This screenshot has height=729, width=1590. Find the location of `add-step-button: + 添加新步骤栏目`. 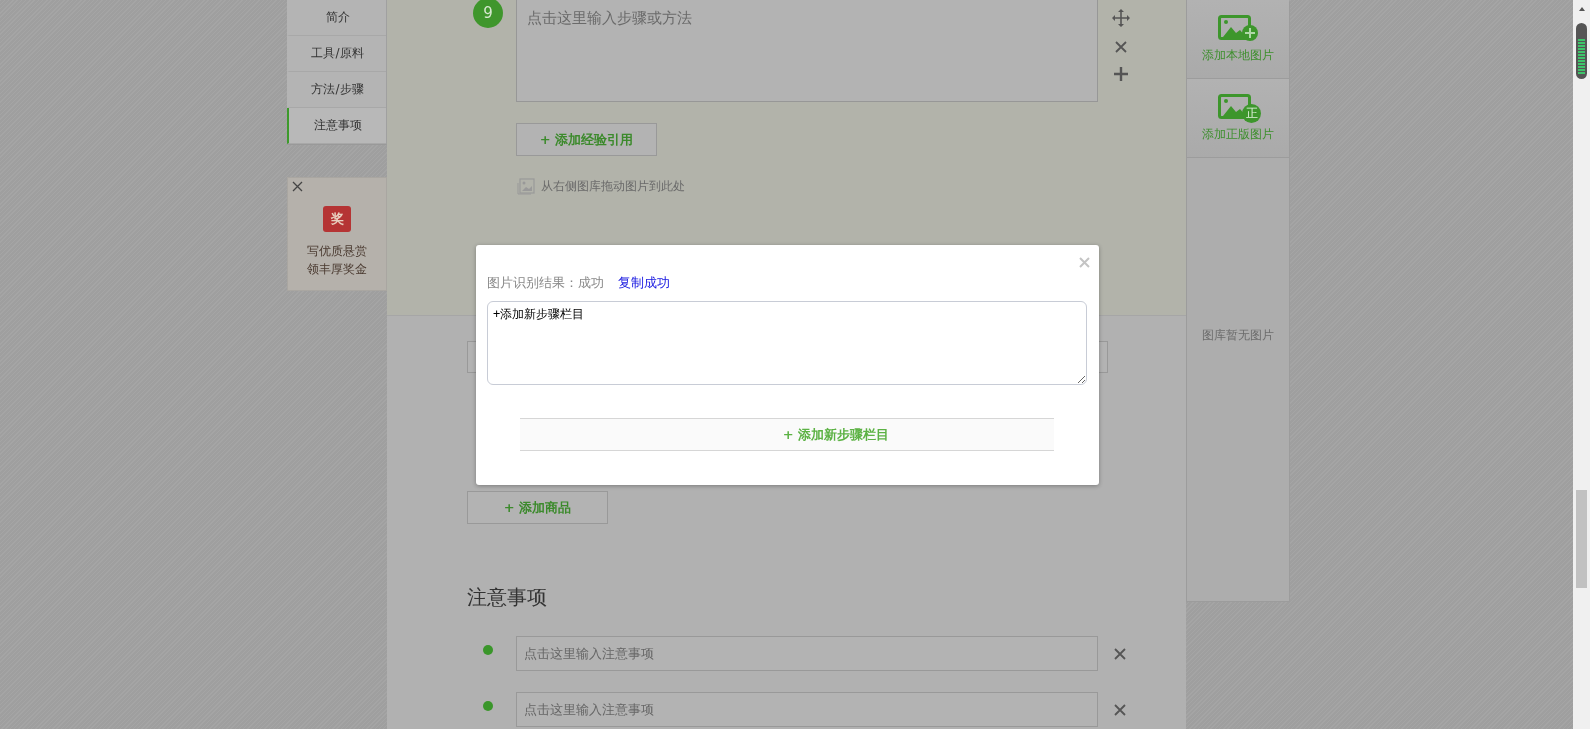

add-step-button: + 添加新步骤栏目 is located at coordinates (787, 434).